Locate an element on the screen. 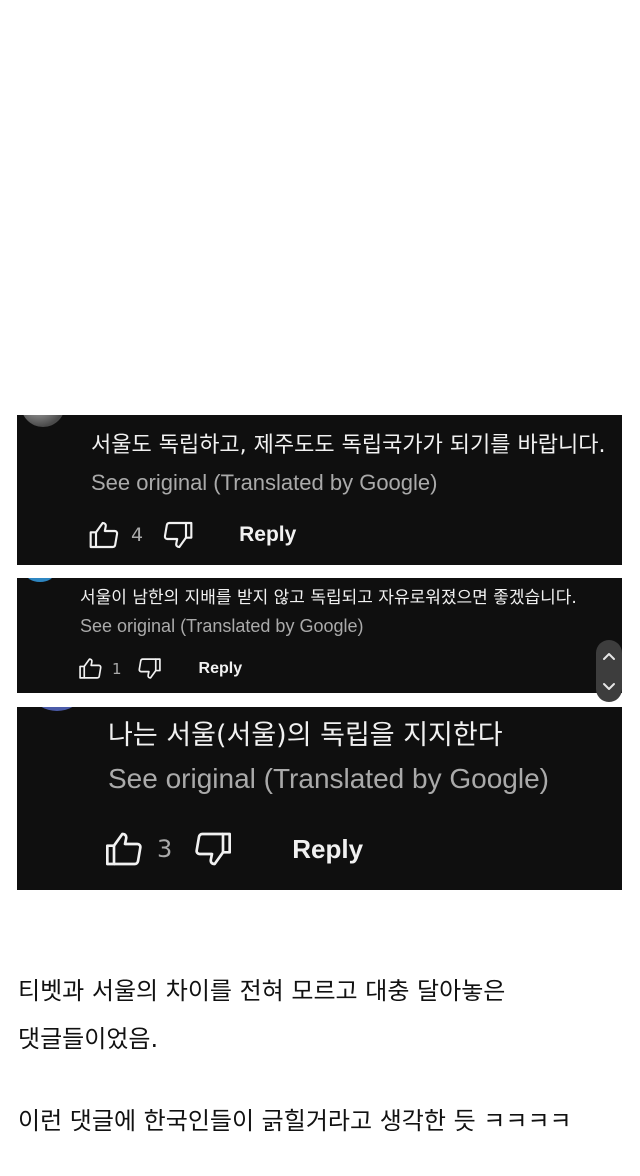  like-count: 3 is located at coordinates (165, 849).